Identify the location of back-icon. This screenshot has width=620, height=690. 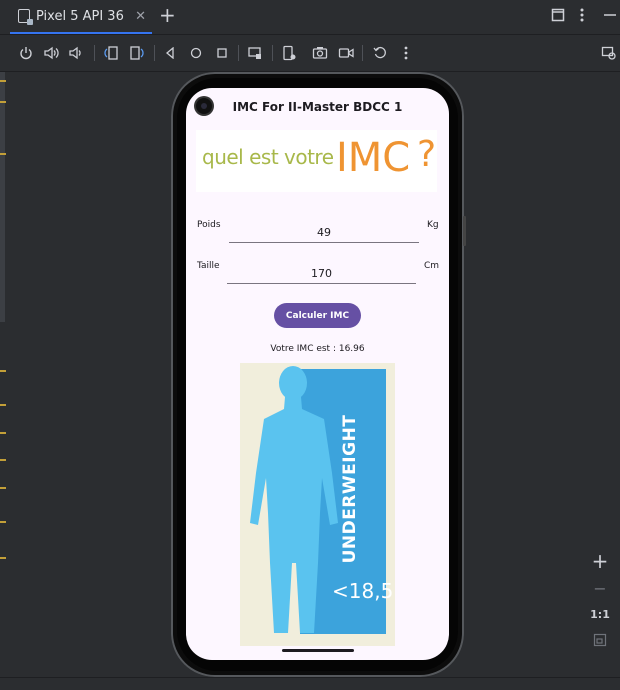
(170, 53).